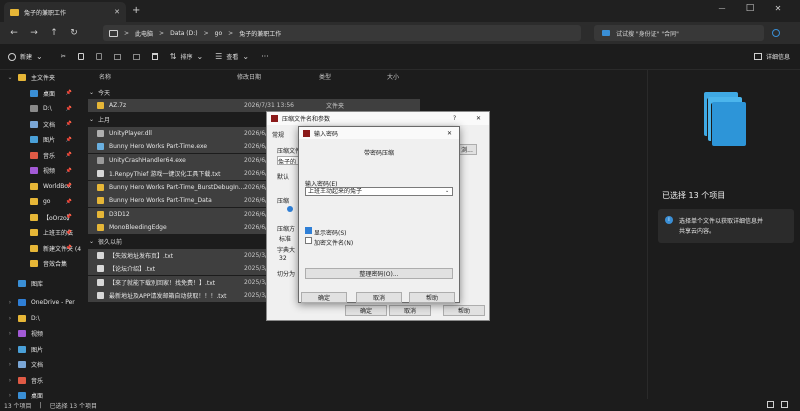 The image size is (800, 411). Describe the element at coordinates (99, 57) in the screenshot. I see `paste-icon` at that location.